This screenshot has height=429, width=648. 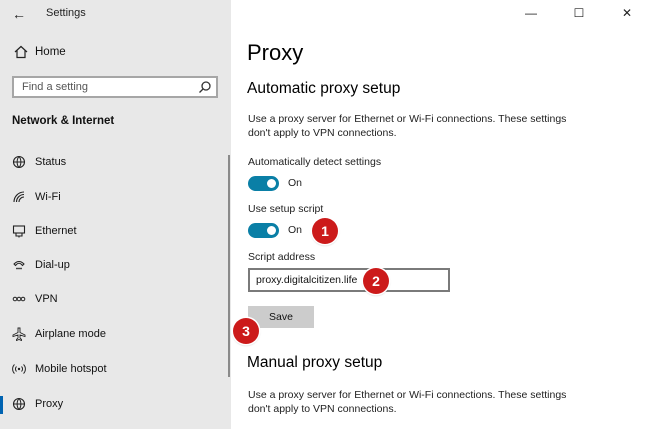 What do you see at coordinates (19, 265) in the screenshot?
I see `dialup-icon` at bounding box center [19, 265].